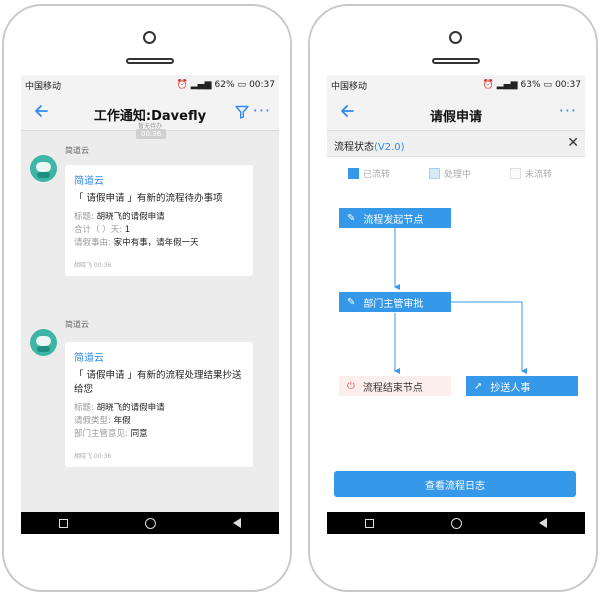 This screenshot has height=595, width=600. I want to click on battery-percent: 63%, so click(530, 85).